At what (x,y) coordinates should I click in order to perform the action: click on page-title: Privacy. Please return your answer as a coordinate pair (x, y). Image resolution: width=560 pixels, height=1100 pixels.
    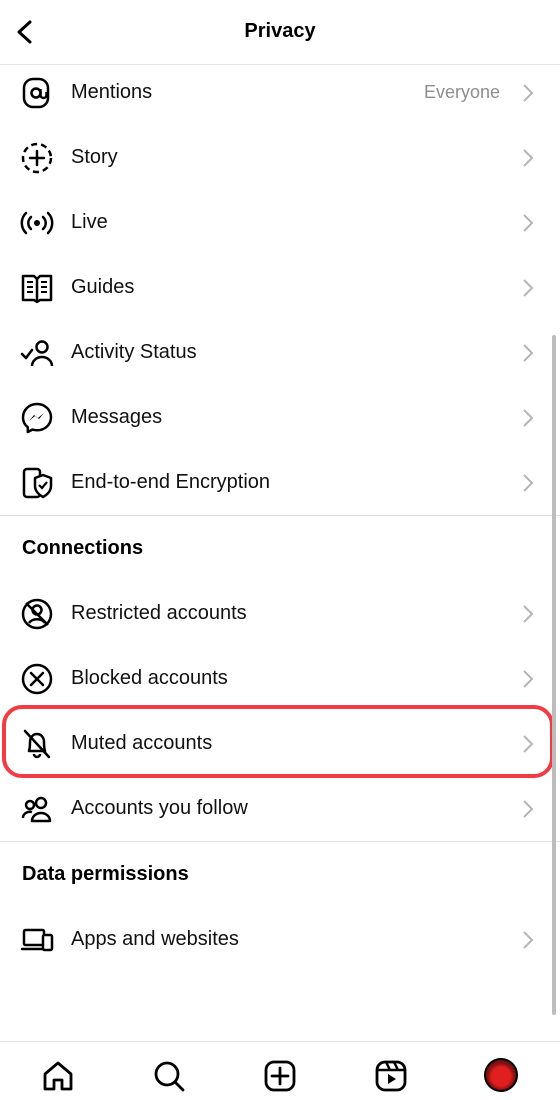
    Looking at the image, I should click on (280, 31).